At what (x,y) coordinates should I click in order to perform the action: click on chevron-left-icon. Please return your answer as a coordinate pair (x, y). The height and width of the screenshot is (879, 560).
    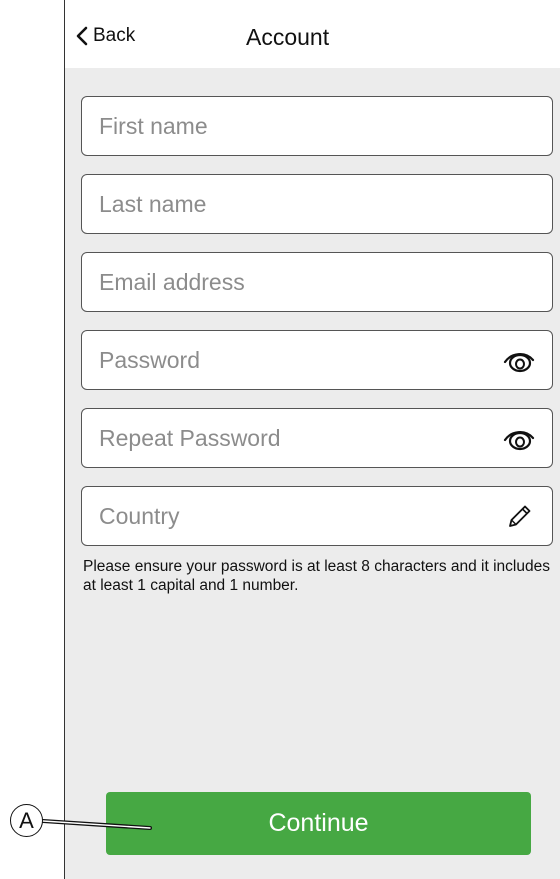
    Looking at the image, I should click on (82, 36).